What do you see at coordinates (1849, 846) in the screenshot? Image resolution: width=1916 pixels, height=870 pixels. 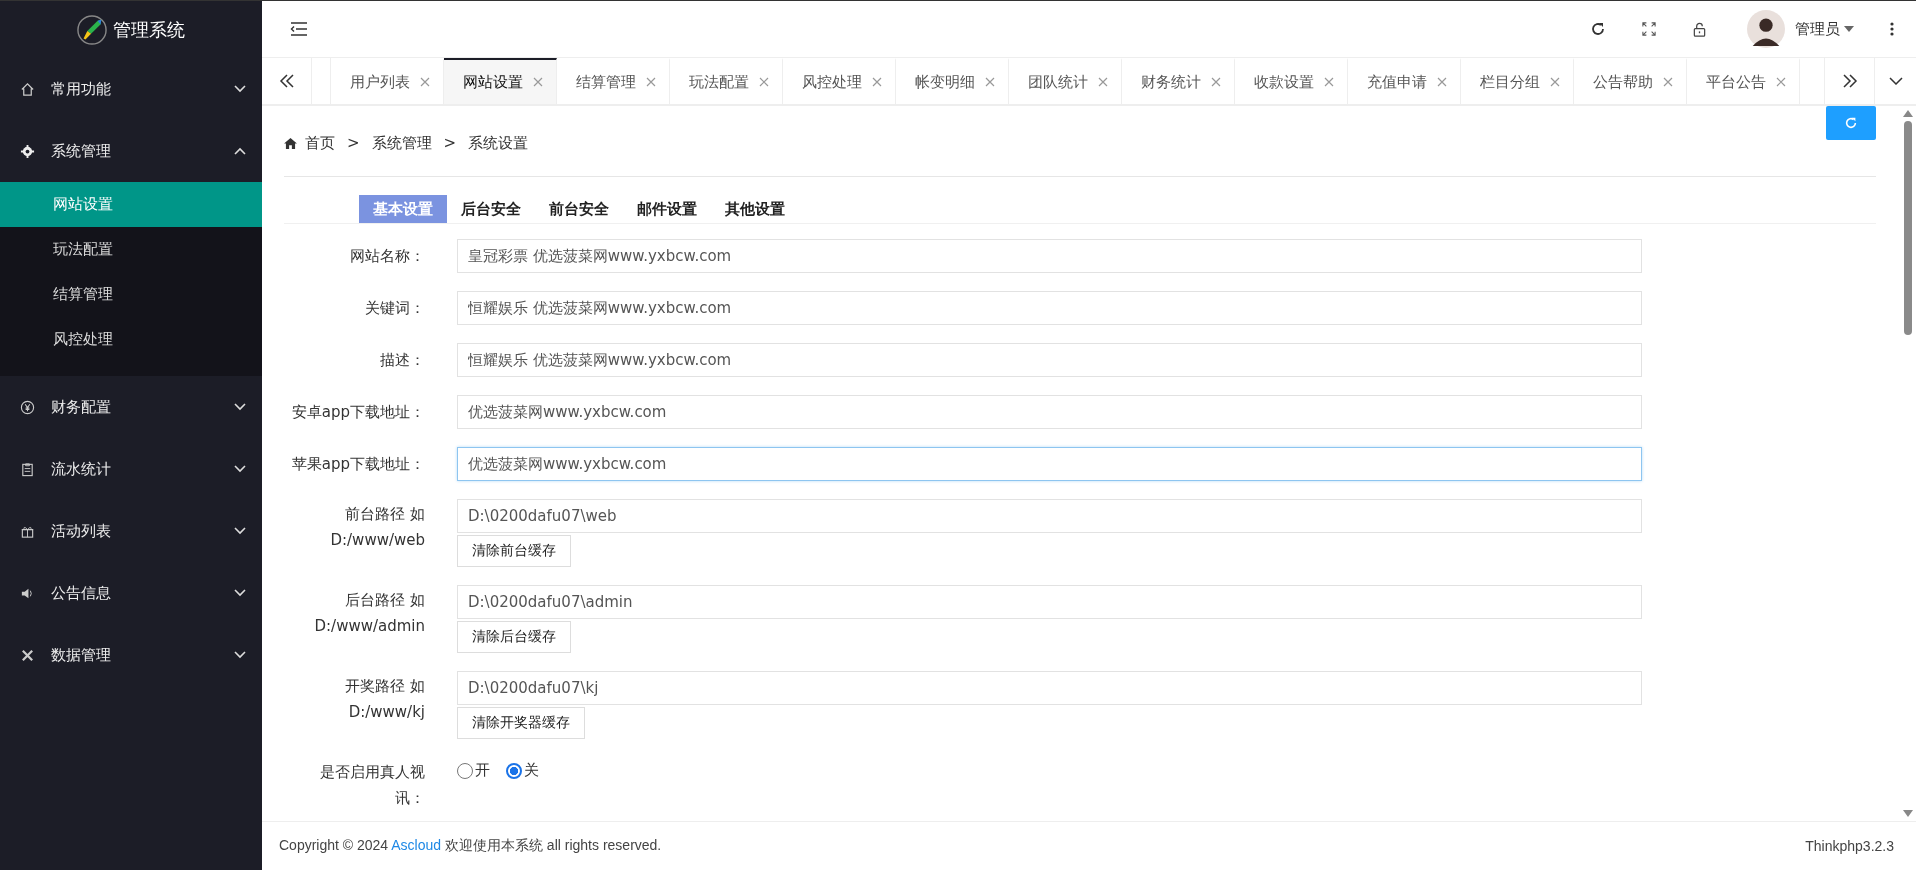 I see `version-text: Thinkphp3.2.3` at bounding box center [1849, 846].